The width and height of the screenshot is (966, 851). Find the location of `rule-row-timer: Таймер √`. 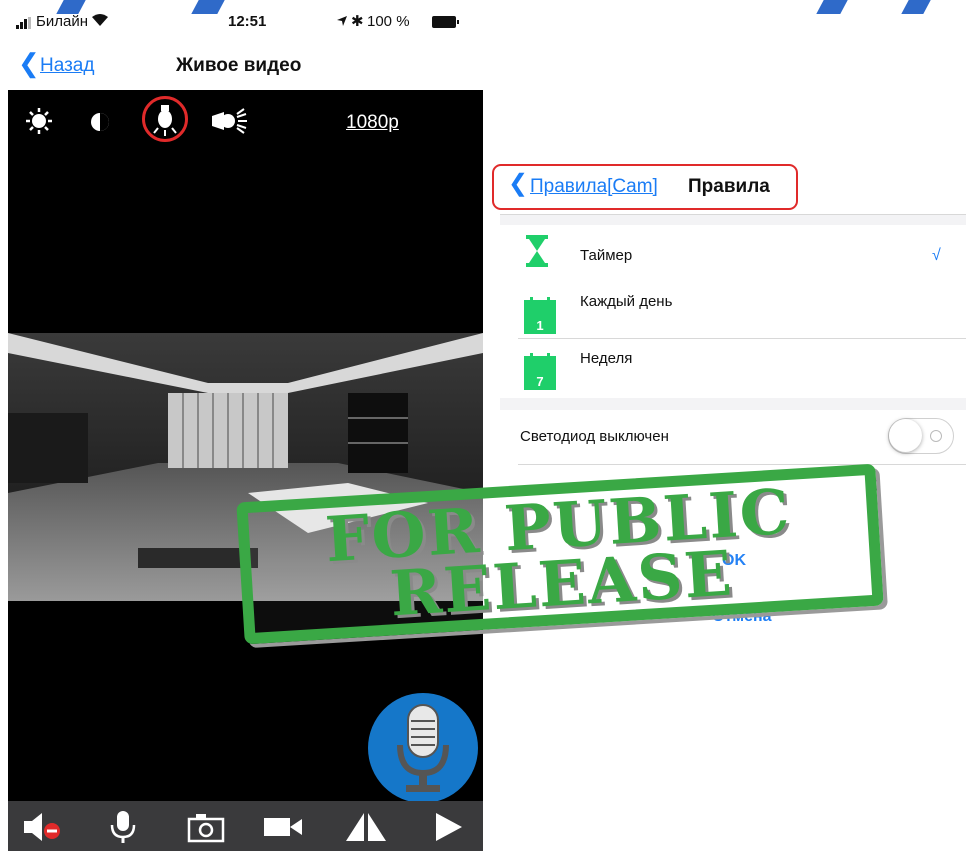

rule-row-timer: Таймер √ is located at coordinates (740, 255).